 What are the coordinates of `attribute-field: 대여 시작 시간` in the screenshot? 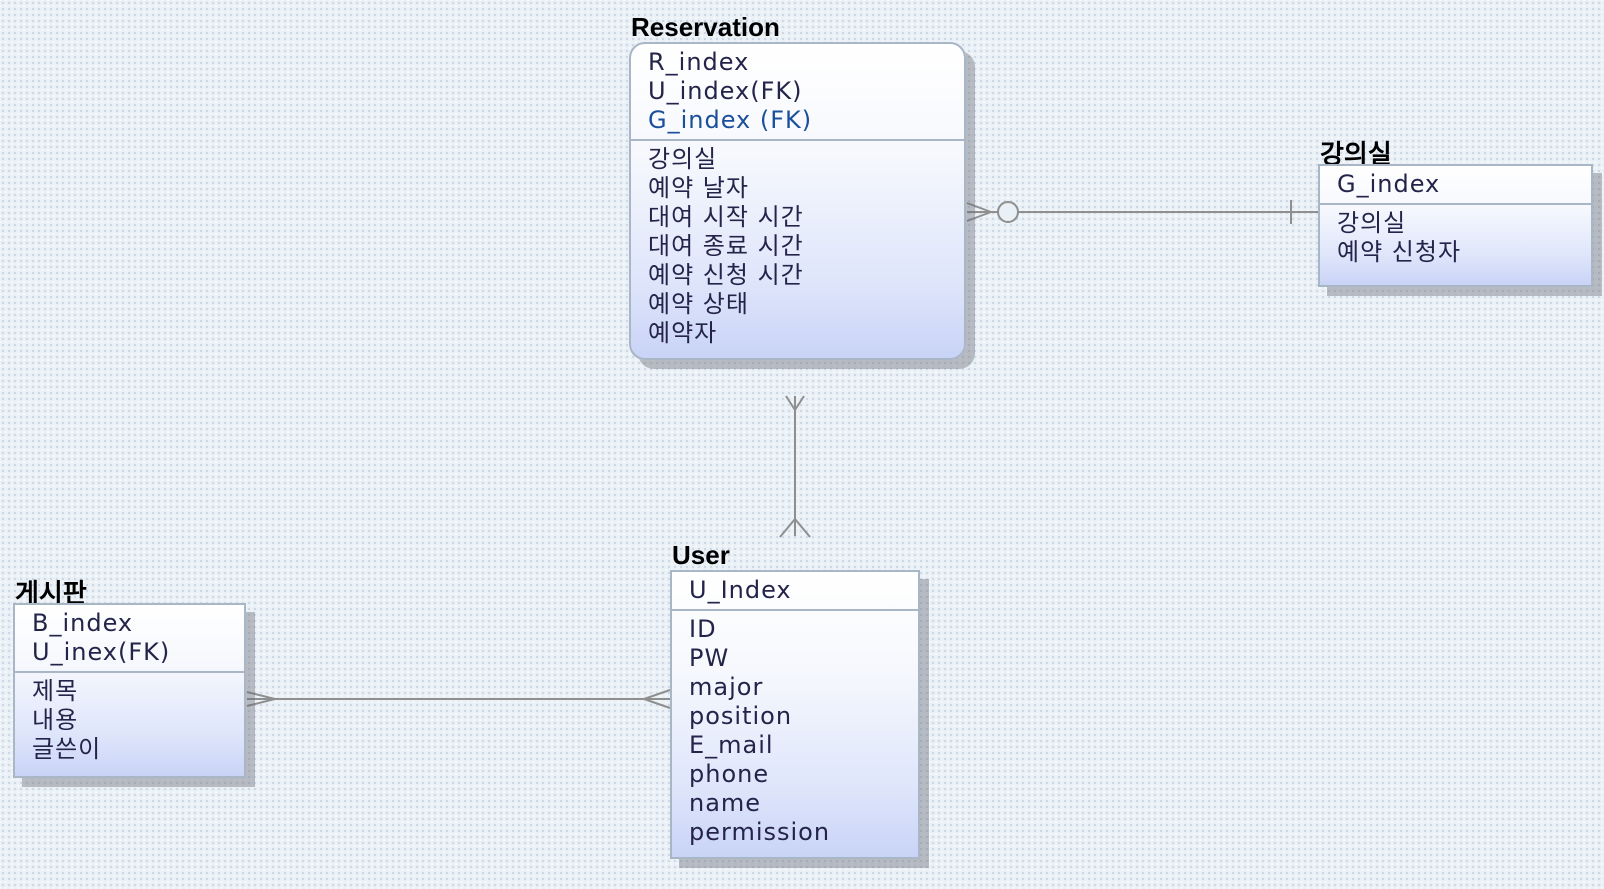 It's located at (726, 217).